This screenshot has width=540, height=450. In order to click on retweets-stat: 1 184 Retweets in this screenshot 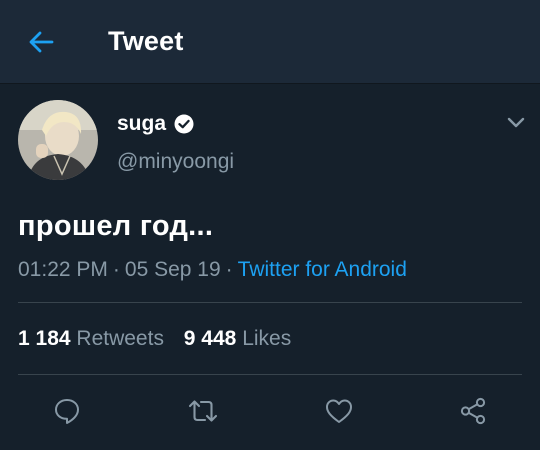, I will do `click(91, 338)`.